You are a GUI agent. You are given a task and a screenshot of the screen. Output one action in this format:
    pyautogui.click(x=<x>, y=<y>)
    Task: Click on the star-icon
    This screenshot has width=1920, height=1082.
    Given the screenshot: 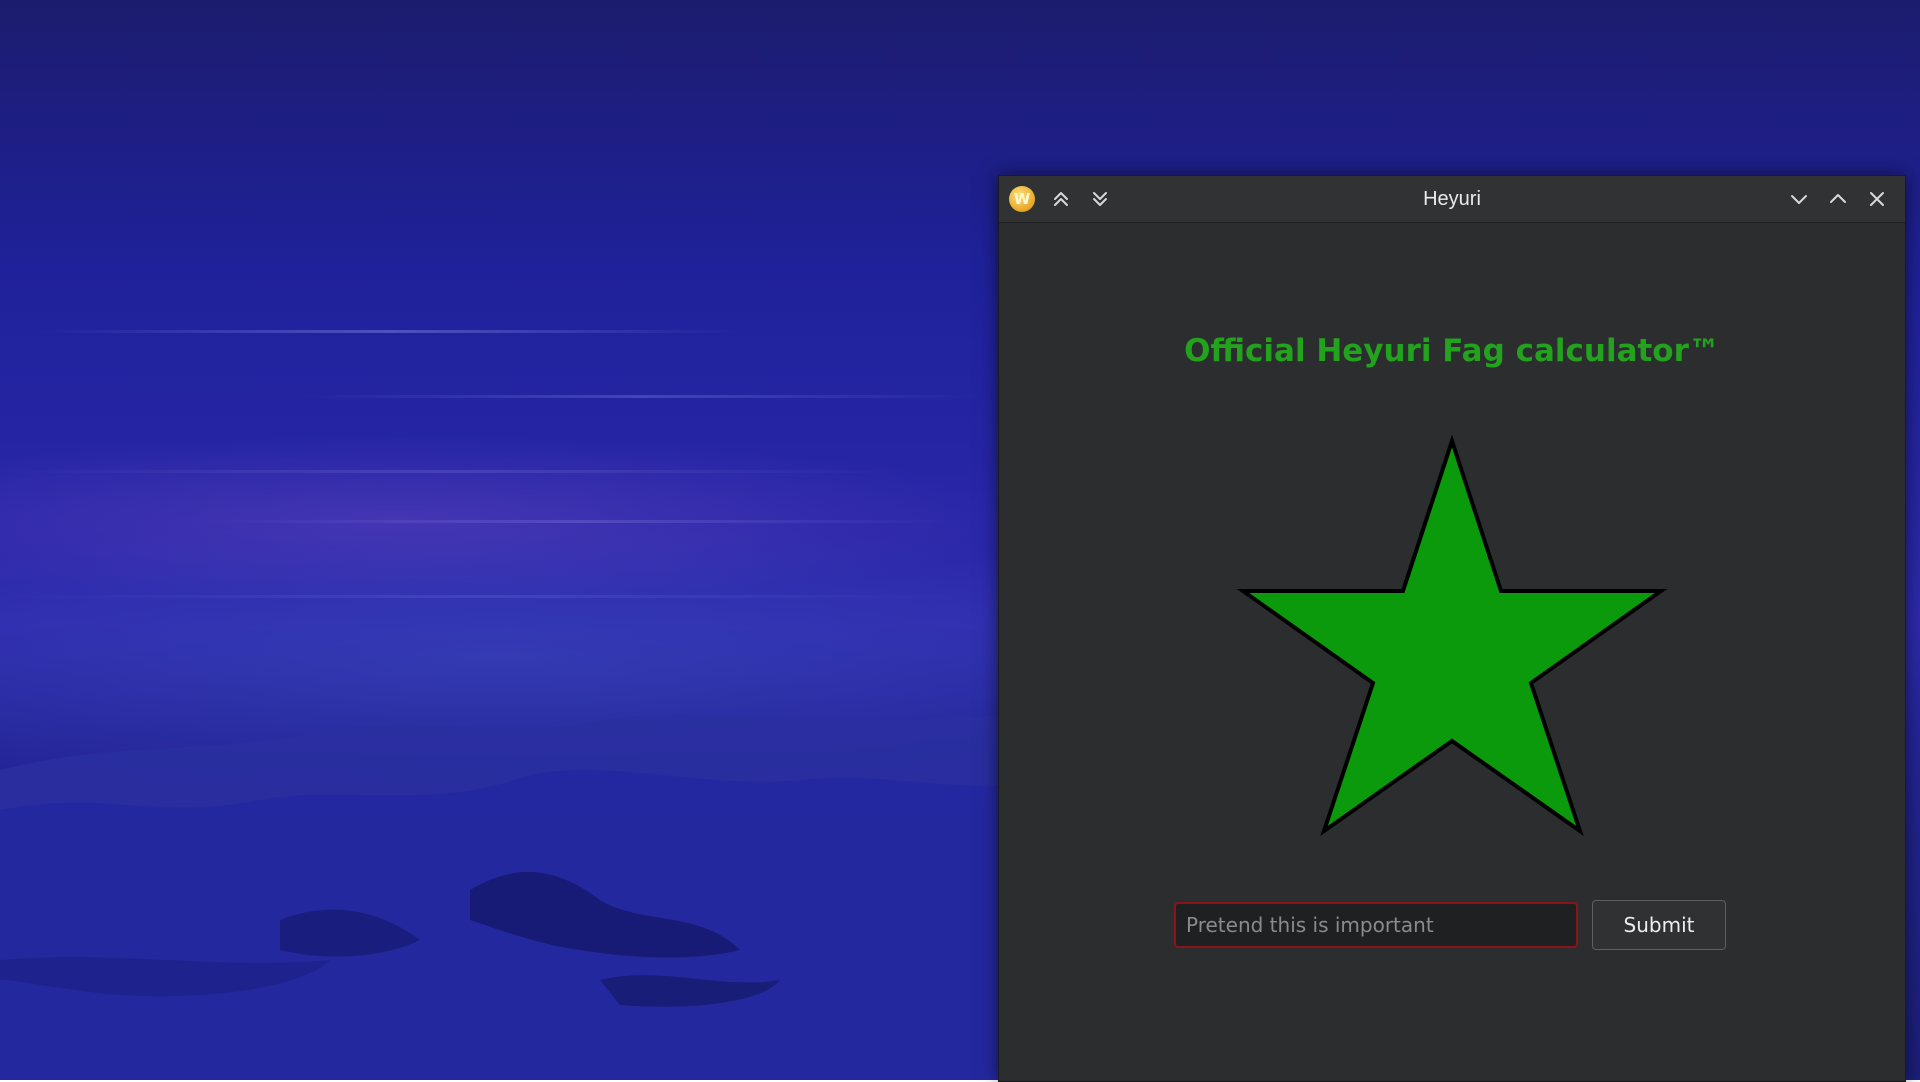 What is the action you would take?
    pyautogui.click(x=1452, y=643)
    